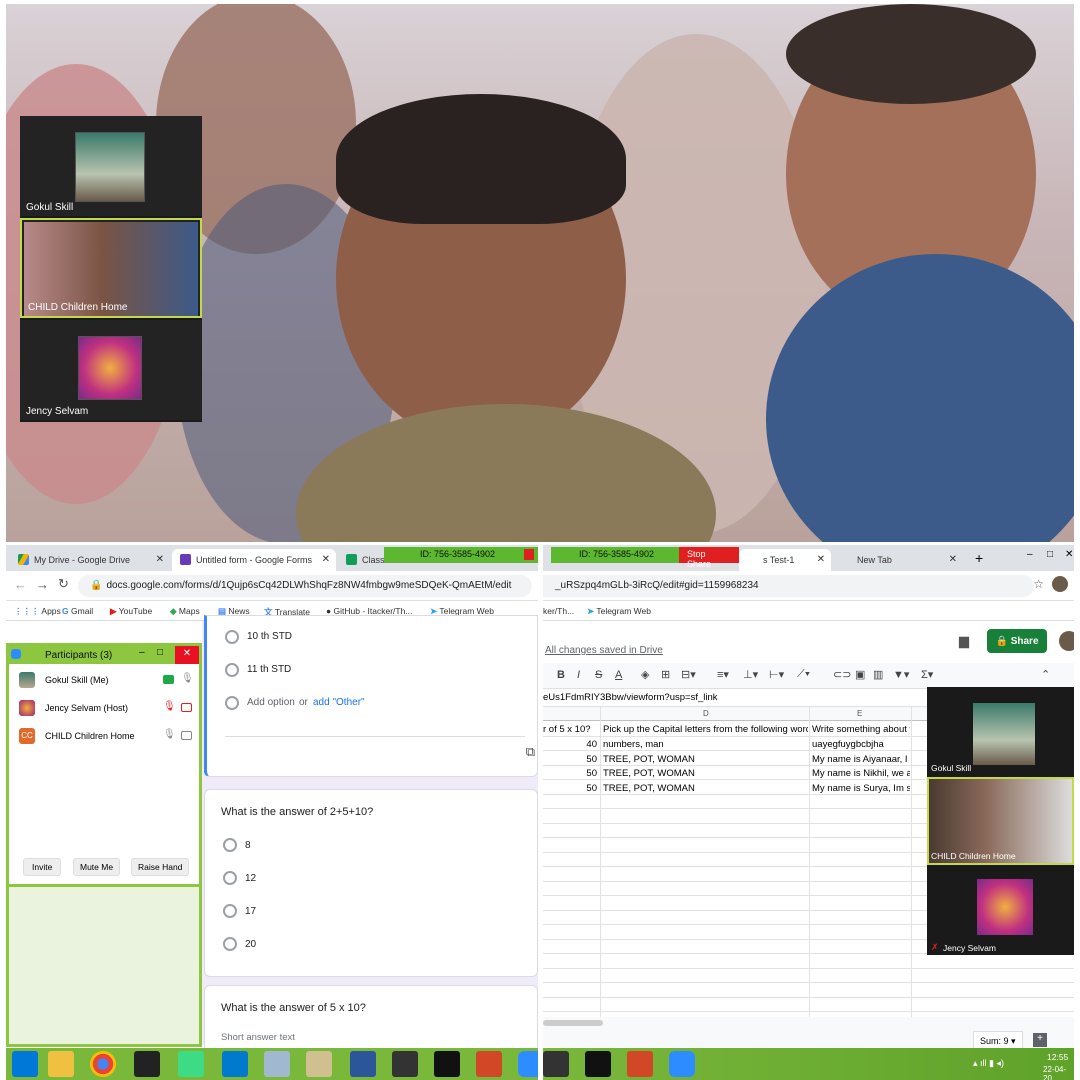 This screenshot has width=1080, height=1080. What do you see at coordinates (688, 674) in the screenshot?
I see `merge-icon: ⊟▾` at bounding box center [688, 674].